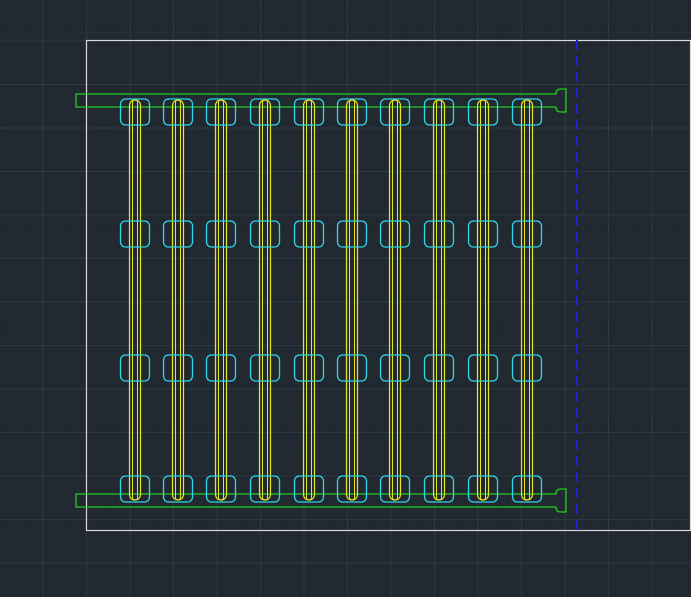  I want to click on support-pad-r2-c10, so click(527, 234).